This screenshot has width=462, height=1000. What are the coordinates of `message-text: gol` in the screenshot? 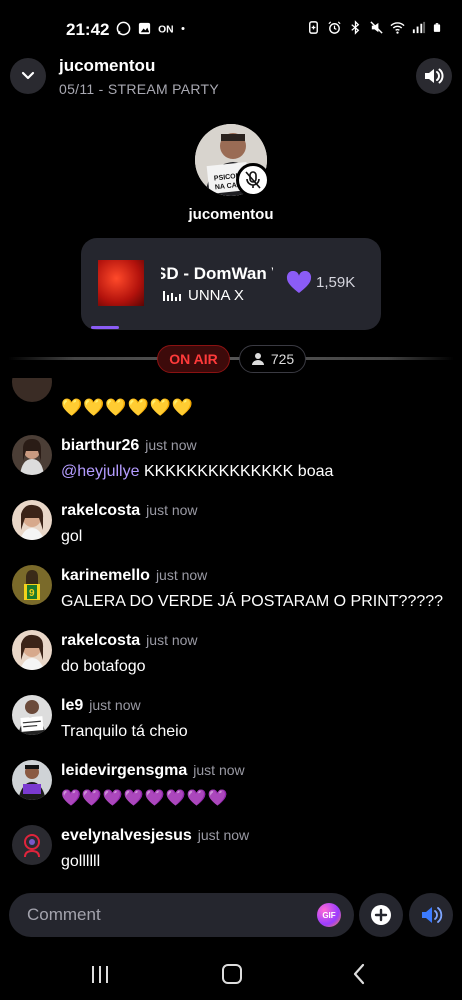 It's located at (72, 536).